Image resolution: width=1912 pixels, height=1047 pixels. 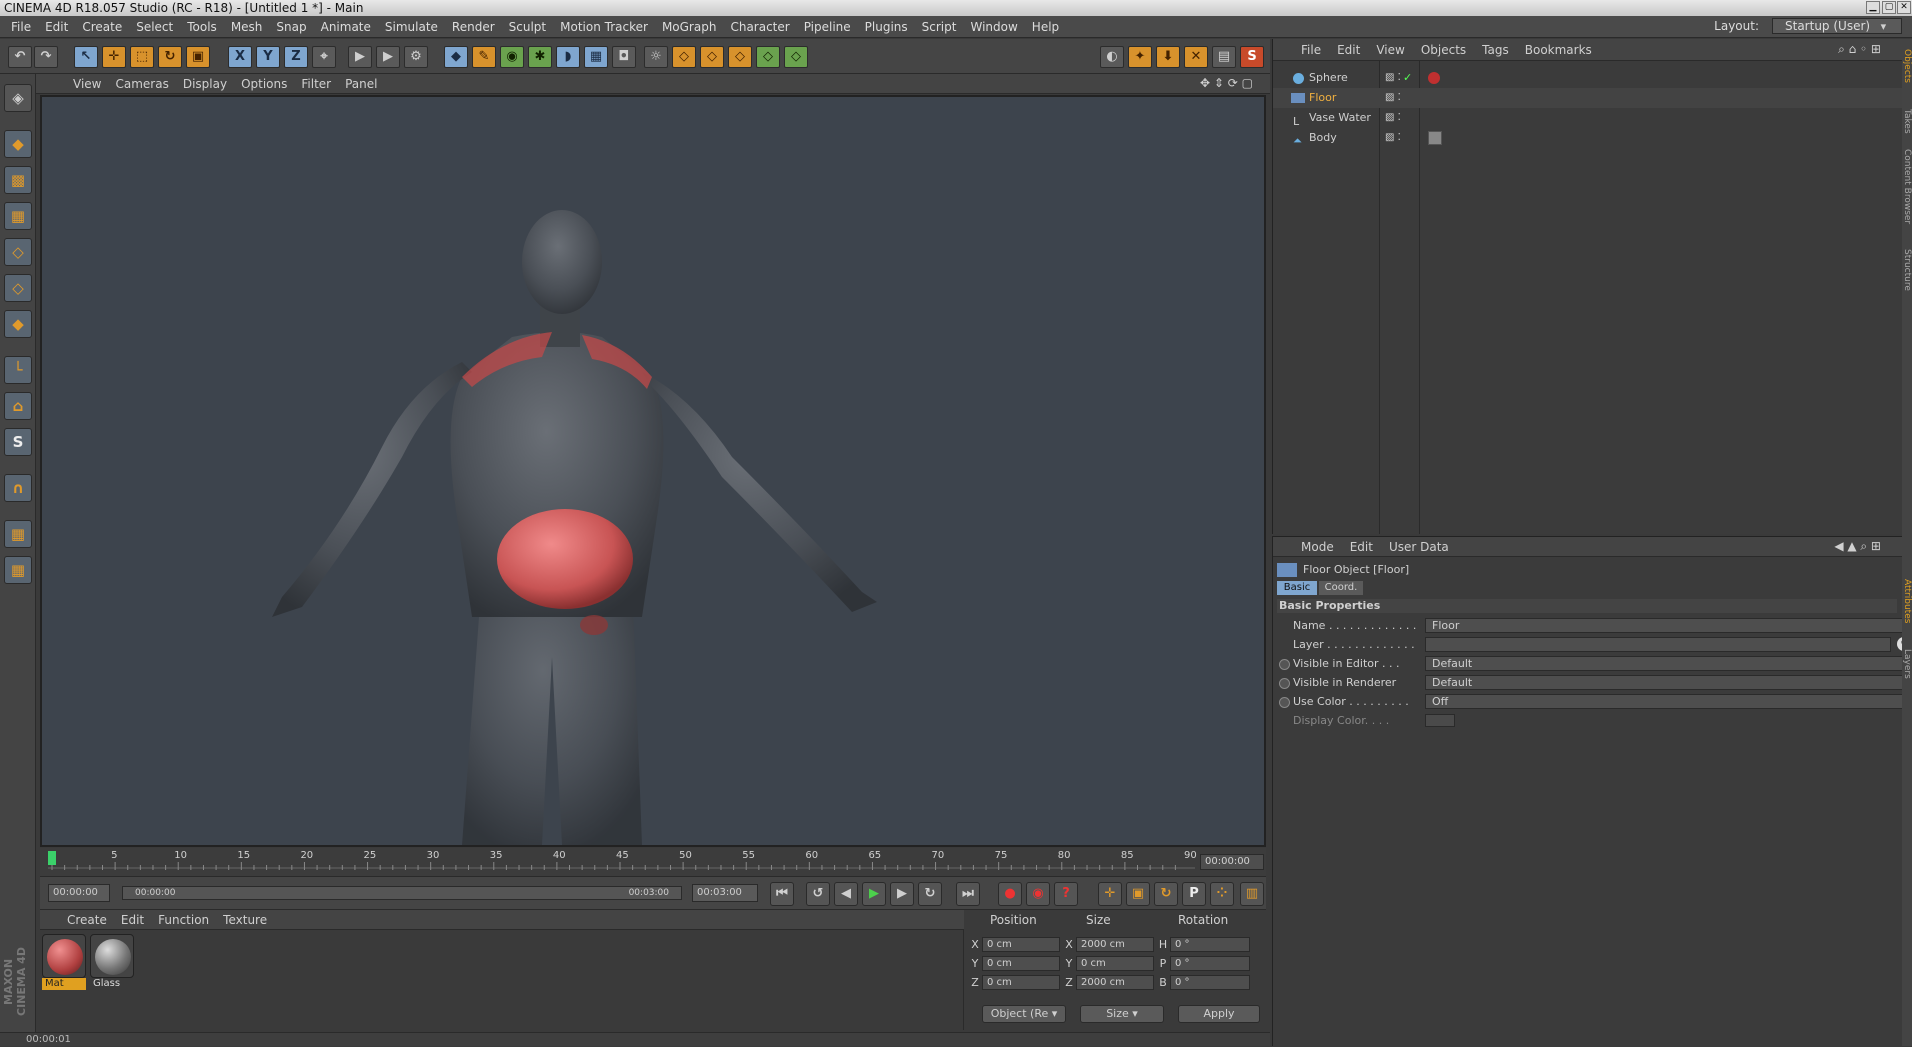 What do you see at coordinates (18, 370) in the screenshot?
I see `axis-mode-icon: └` at bounding box center [18, 370].